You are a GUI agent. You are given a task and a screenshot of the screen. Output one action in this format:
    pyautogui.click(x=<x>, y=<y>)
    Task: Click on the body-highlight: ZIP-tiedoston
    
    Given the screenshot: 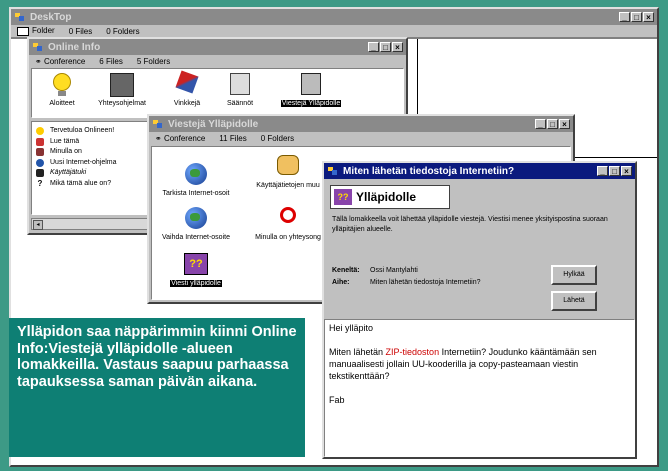 What is the action you would take?
    pyautogui.click(x=412, y=352)
    